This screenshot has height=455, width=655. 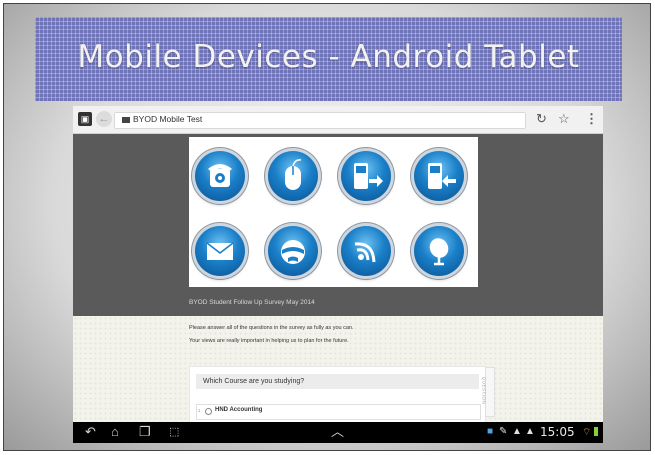 What do you see at coordinates (439, 176) in the screenshot?
I see `phone-arrow-left-icon` at bounding box center [439, 176].